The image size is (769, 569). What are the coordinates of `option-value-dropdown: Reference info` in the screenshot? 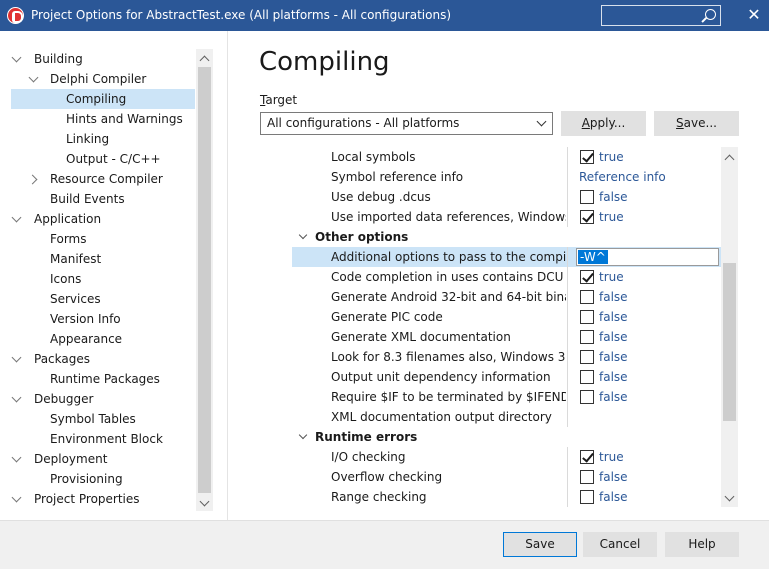 It's located at (622, 177).